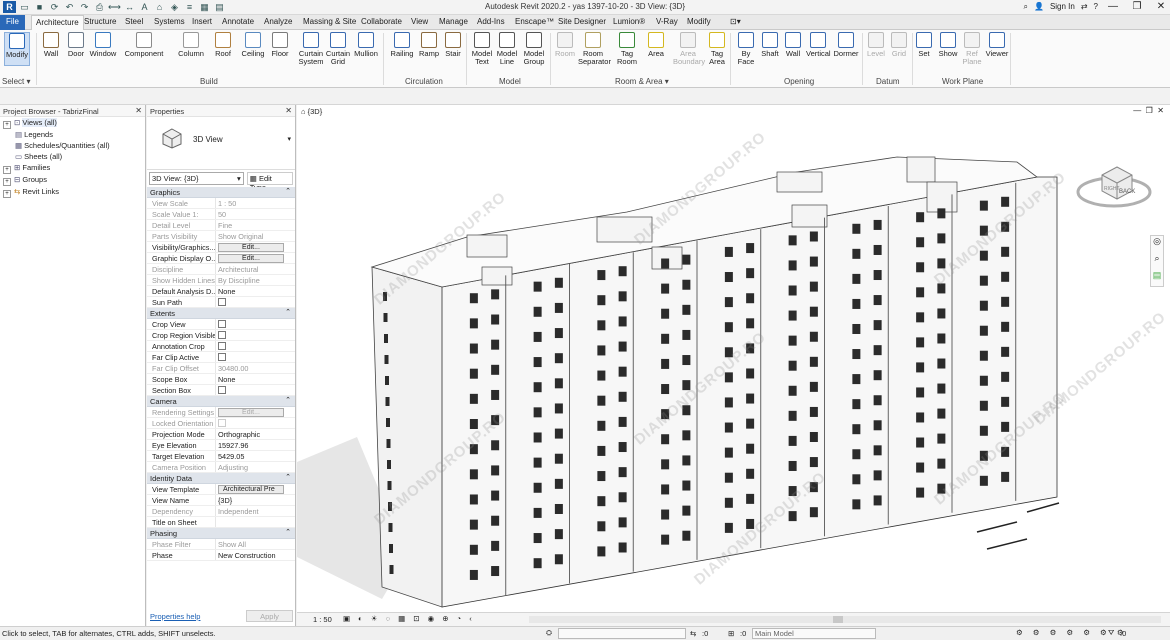 This screenshot has height=640, width=1170. What do you see at coordinates (74, 134) in the screenshot?
I see `browser-item-legends: ▤ Legends` at bounding box center [74, 134].